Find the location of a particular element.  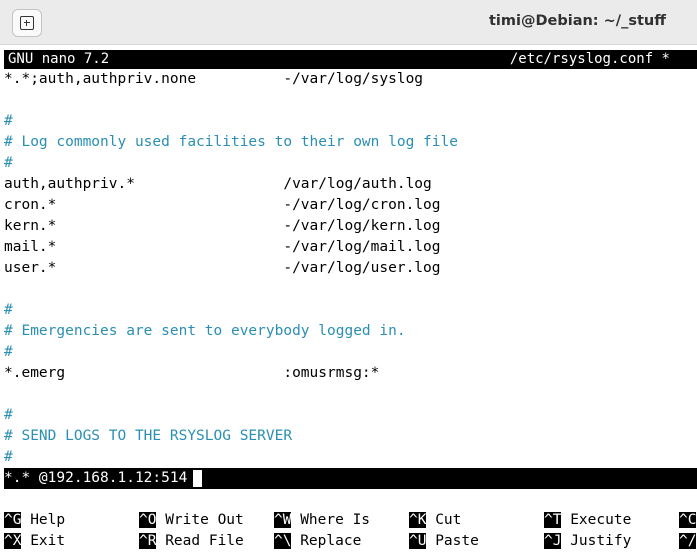

comment-line: # SEND LOGS TO THE RSYSLOG SERVER is located at coordinates (148, 436).